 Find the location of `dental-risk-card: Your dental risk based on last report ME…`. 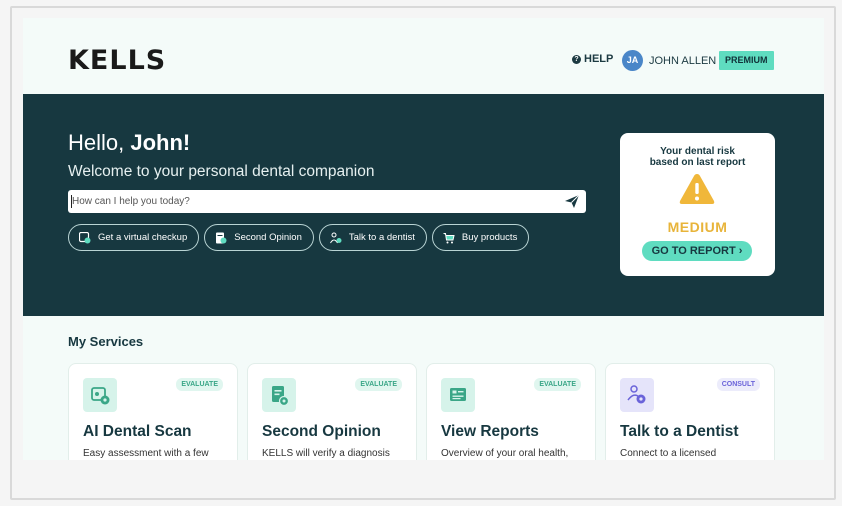

dental-risk-card: Your dental risk based on last report ME… is located at coordinates (697, 204).